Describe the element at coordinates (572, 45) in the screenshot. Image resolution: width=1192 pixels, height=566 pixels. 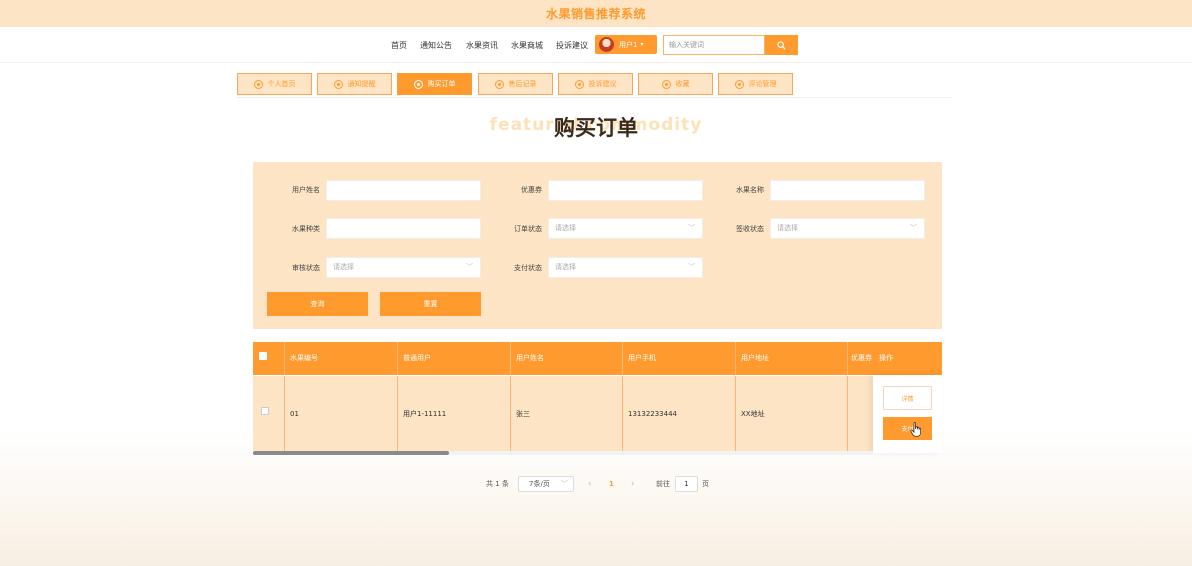
I see `nav-link-feedback: 投诉建议` at that location.